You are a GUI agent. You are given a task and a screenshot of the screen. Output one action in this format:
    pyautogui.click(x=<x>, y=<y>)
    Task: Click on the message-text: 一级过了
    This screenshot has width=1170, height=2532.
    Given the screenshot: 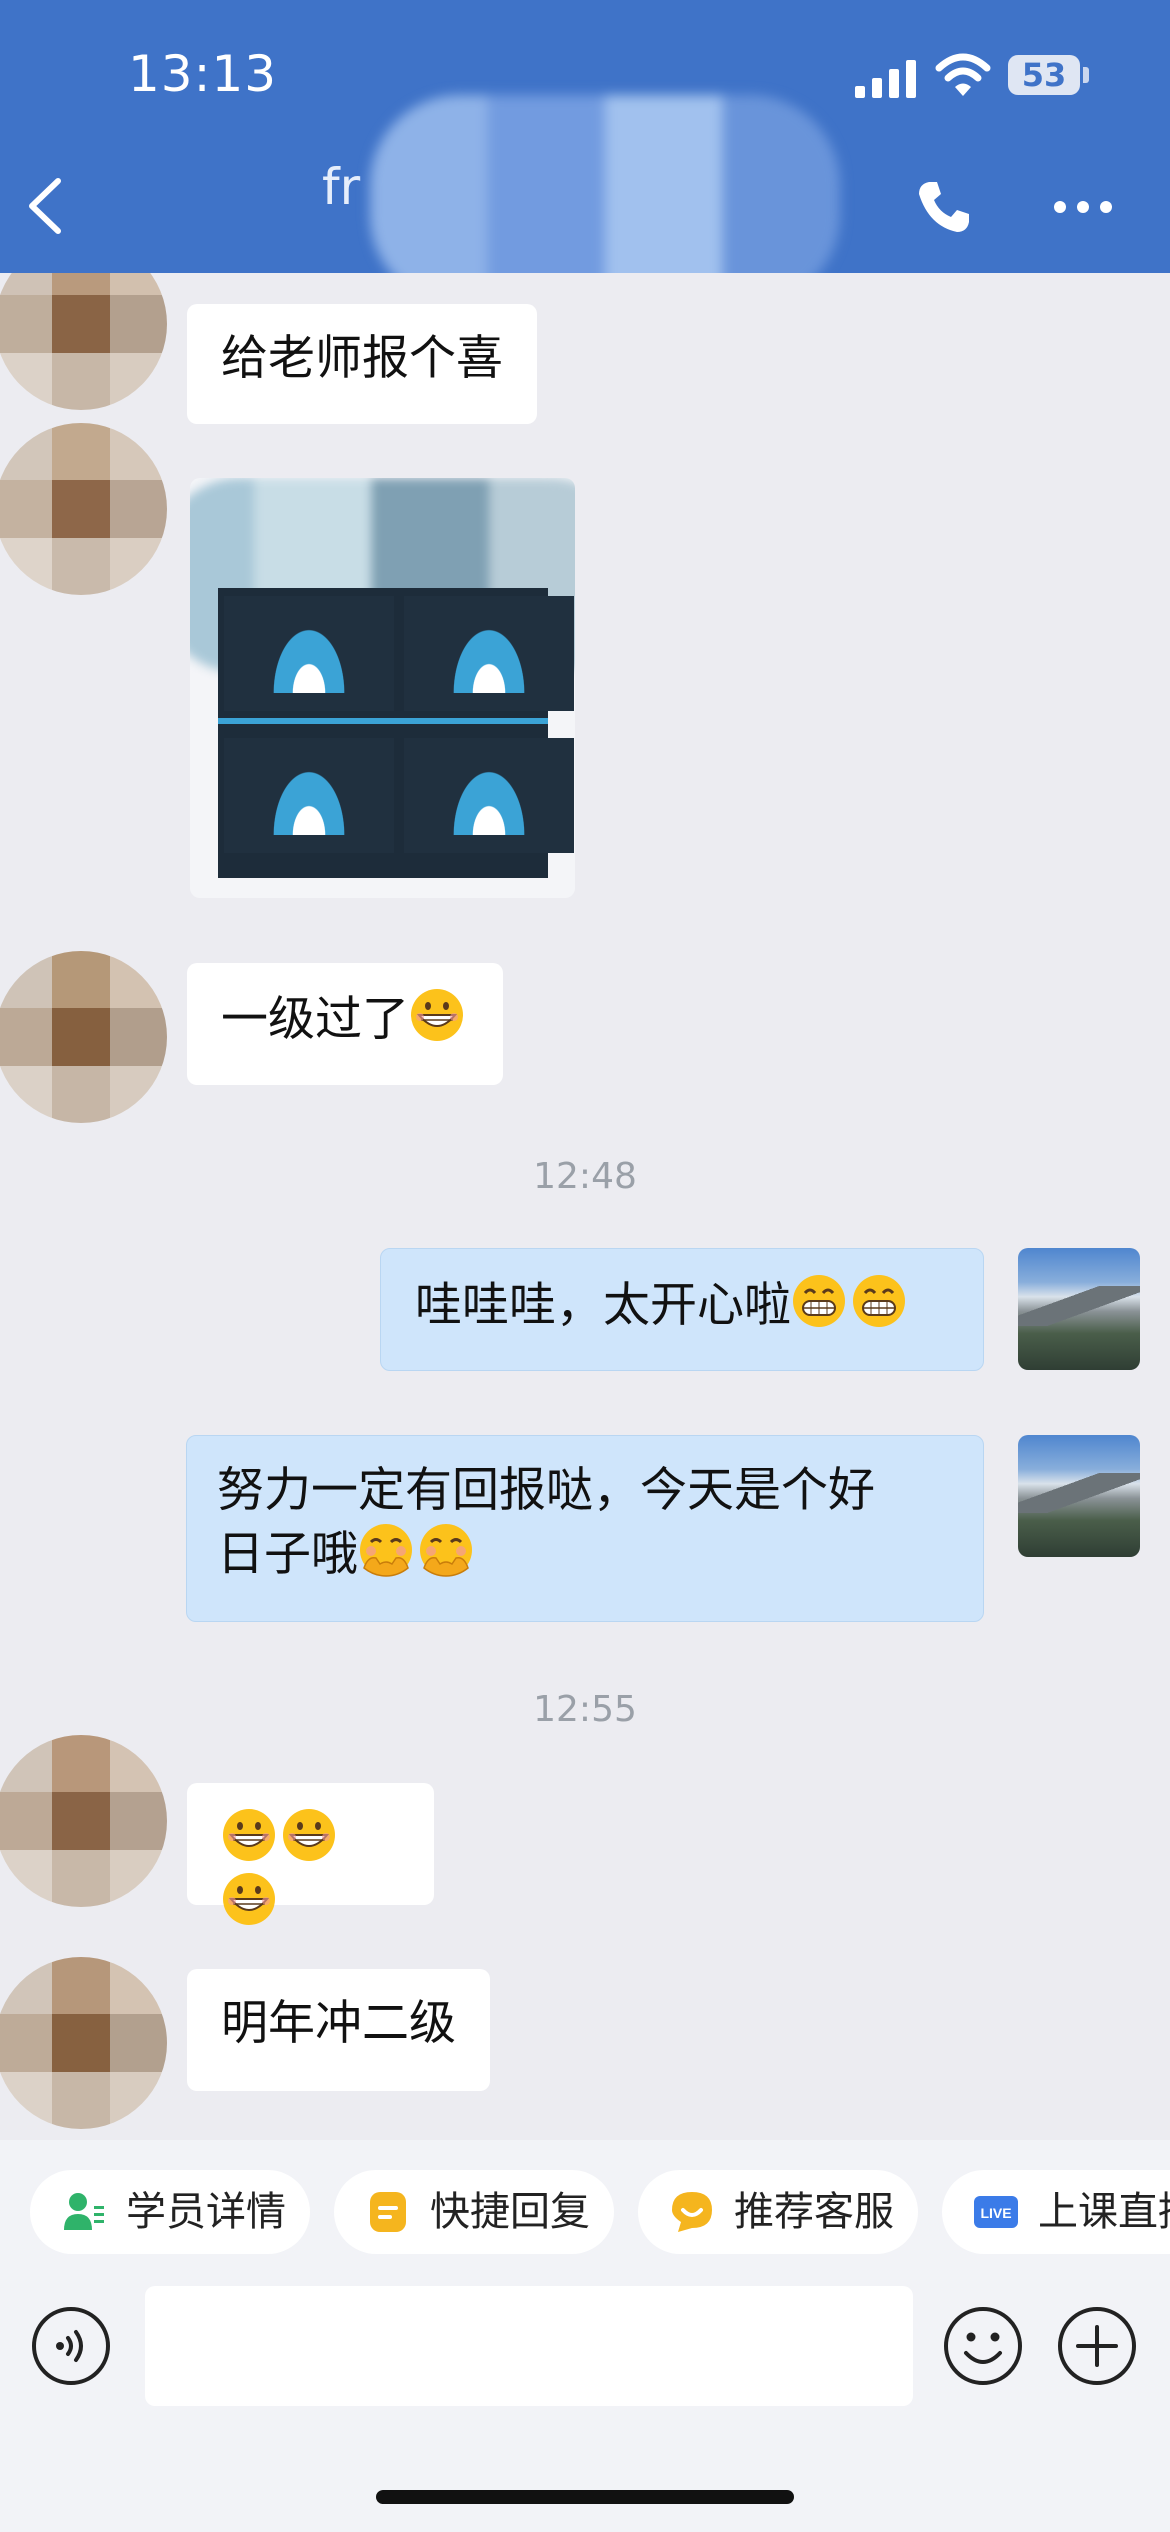 What is the action you would take?
    pyautogui.click(x=315, y=1019)
    